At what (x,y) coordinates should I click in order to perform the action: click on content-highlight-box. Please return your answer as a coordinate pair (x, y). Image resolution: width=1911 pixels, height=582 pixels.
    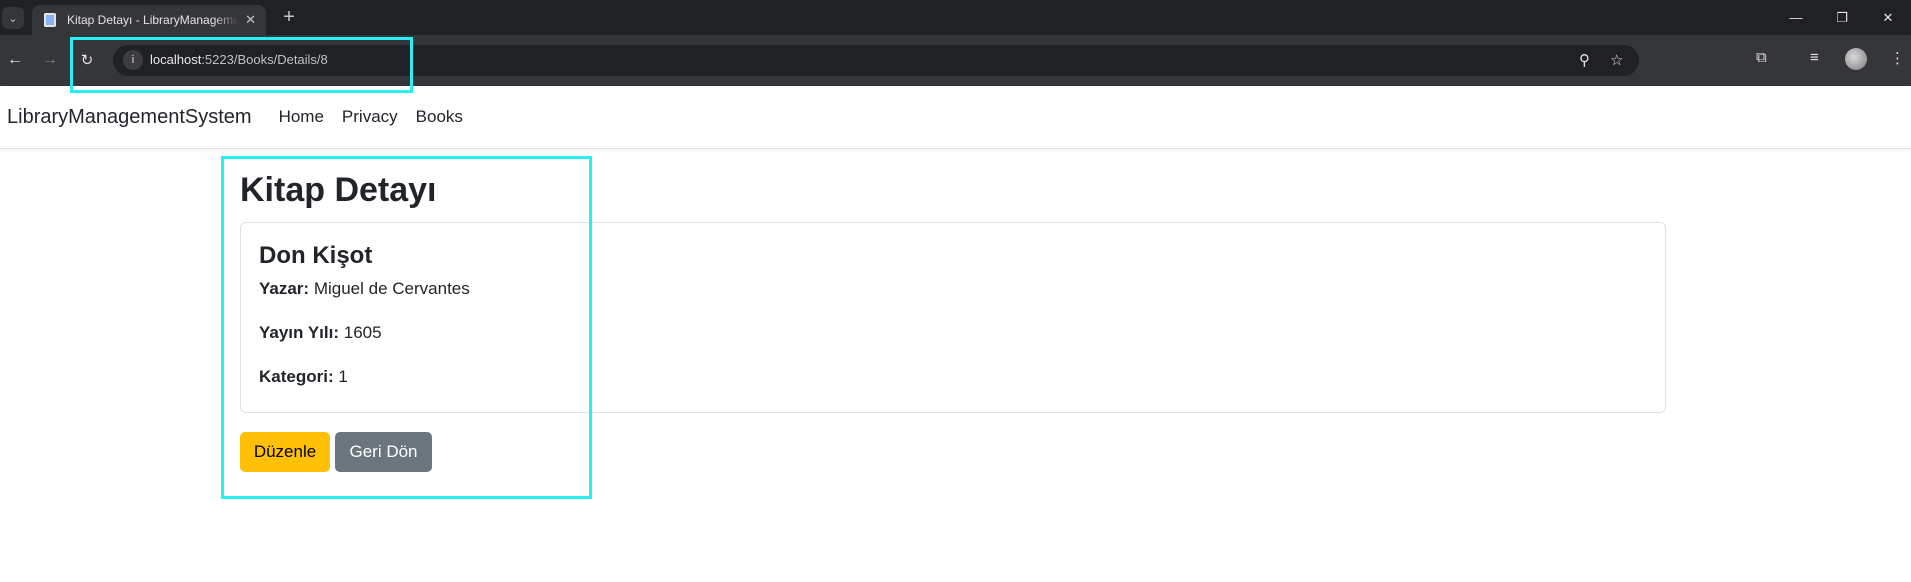
    Looking at the image, I should click on (406, 327).